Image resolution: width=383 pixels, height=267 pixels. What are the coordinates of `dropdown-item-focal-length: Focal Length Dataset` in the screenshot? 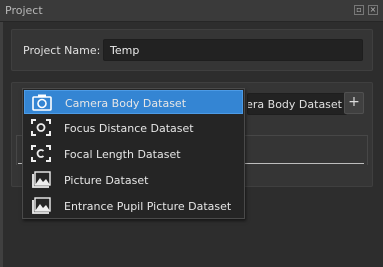 It's located at (133, 154).